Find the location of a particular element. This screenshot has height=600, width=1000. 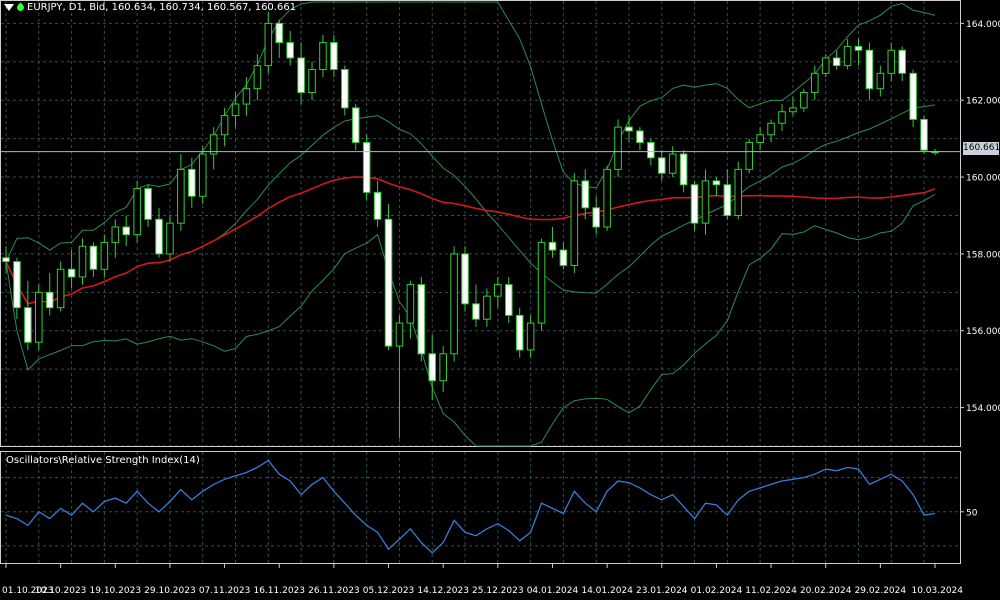

green-drop-icon is located at coordinates (20, 7).